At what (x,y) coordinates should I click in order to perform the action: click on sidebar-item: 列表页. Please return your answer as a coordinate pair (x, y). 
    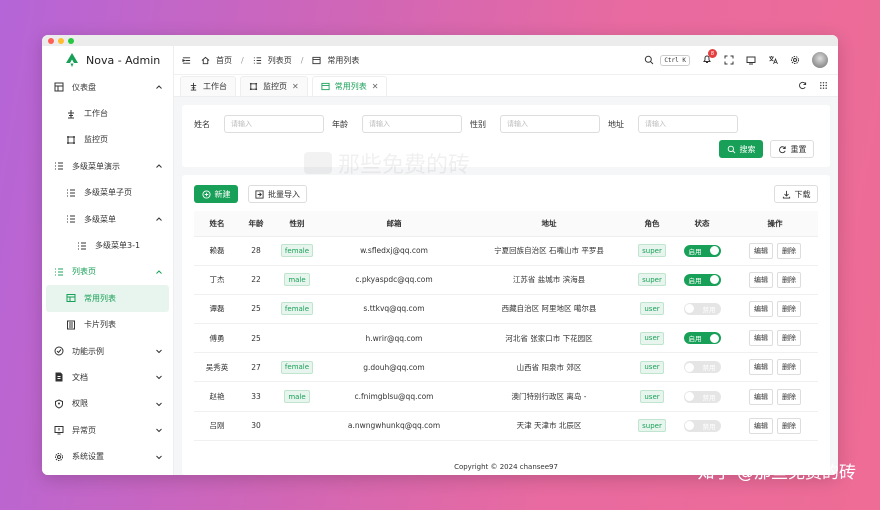
    Looking at the image, I should click on (107, 272).